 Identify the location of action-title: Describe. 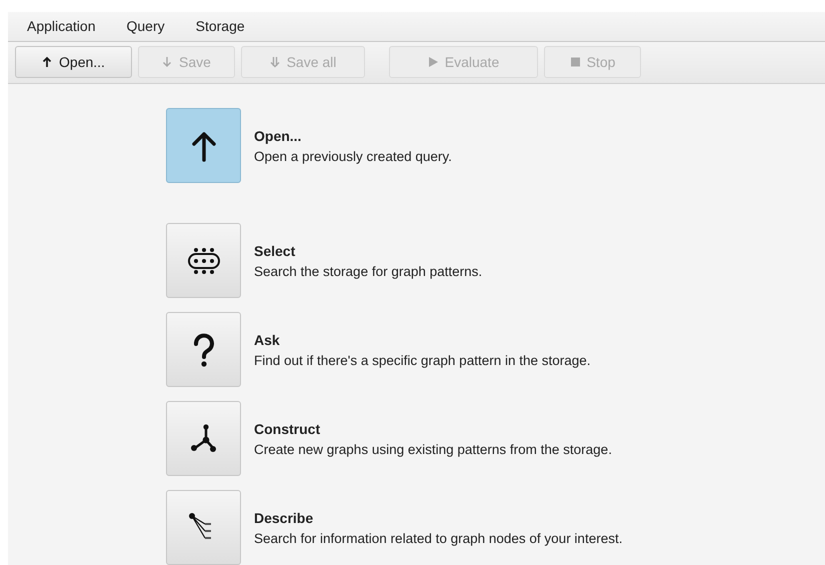
(284, 518).